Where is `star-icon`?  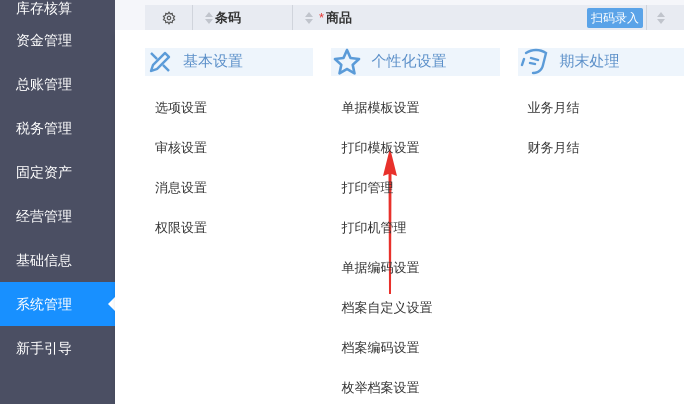 star-icon is located at coordinates (347, 62).